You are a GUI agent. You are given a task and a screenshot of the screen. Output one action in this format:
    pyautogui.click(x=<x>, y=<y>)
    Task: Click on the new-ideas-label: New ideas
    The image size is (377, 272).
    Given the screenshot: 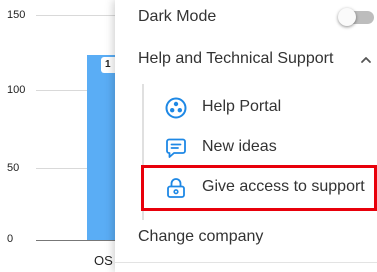 What is the action you would take?
    pyautogui.click(x=239, y=146)
    